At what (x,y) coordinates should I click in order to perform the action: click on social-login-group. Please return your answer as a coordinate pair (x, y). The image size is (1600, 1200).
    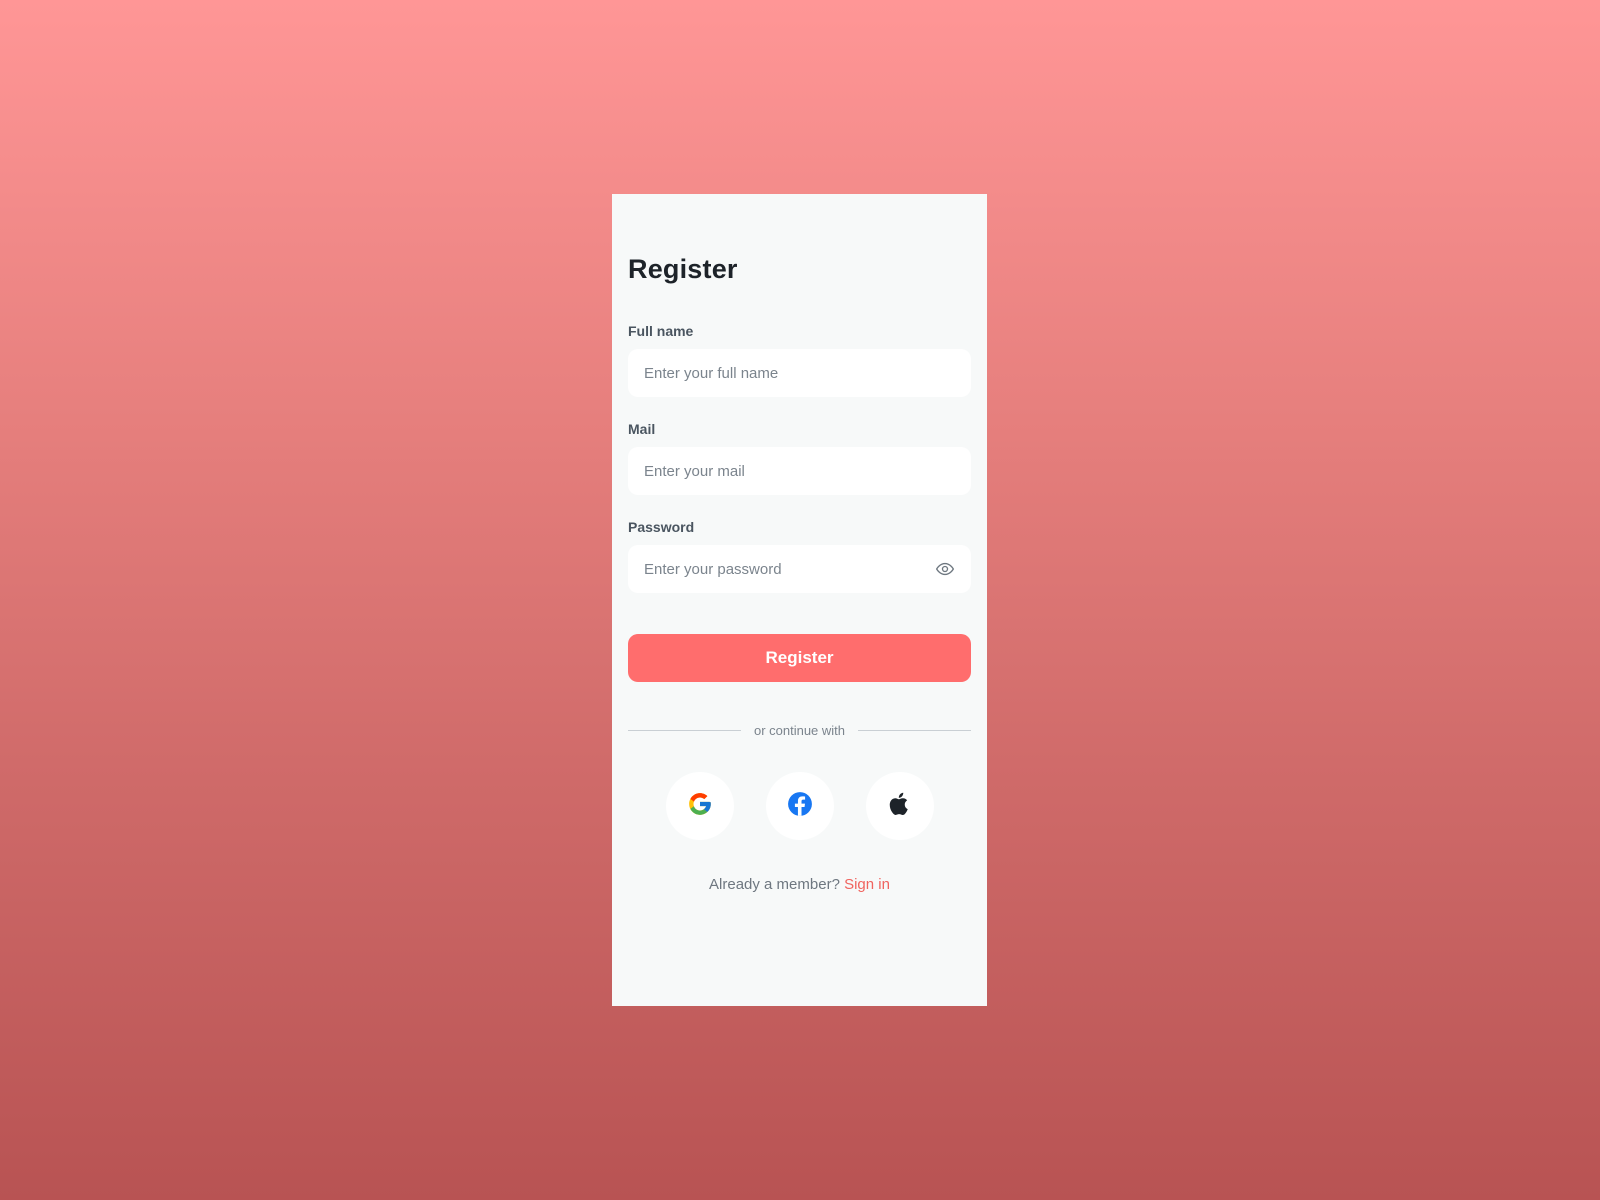
    Looking at the image, I should click on (799, 806).